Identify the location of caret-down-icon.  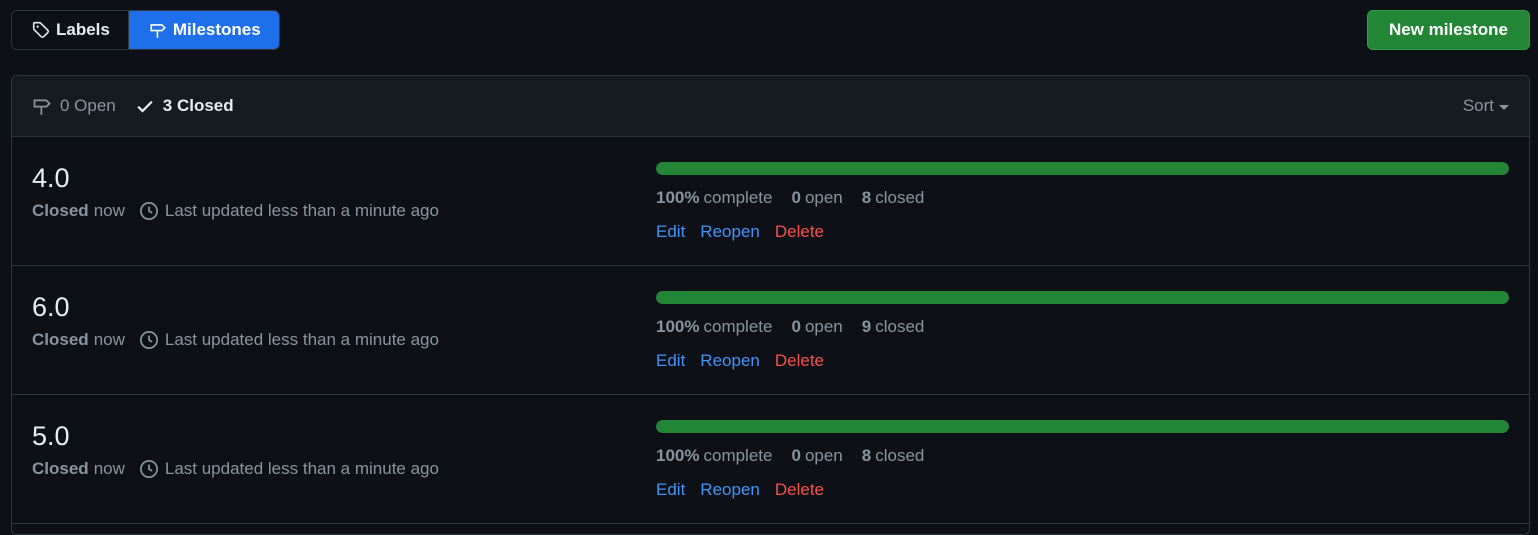
(1504, 107).